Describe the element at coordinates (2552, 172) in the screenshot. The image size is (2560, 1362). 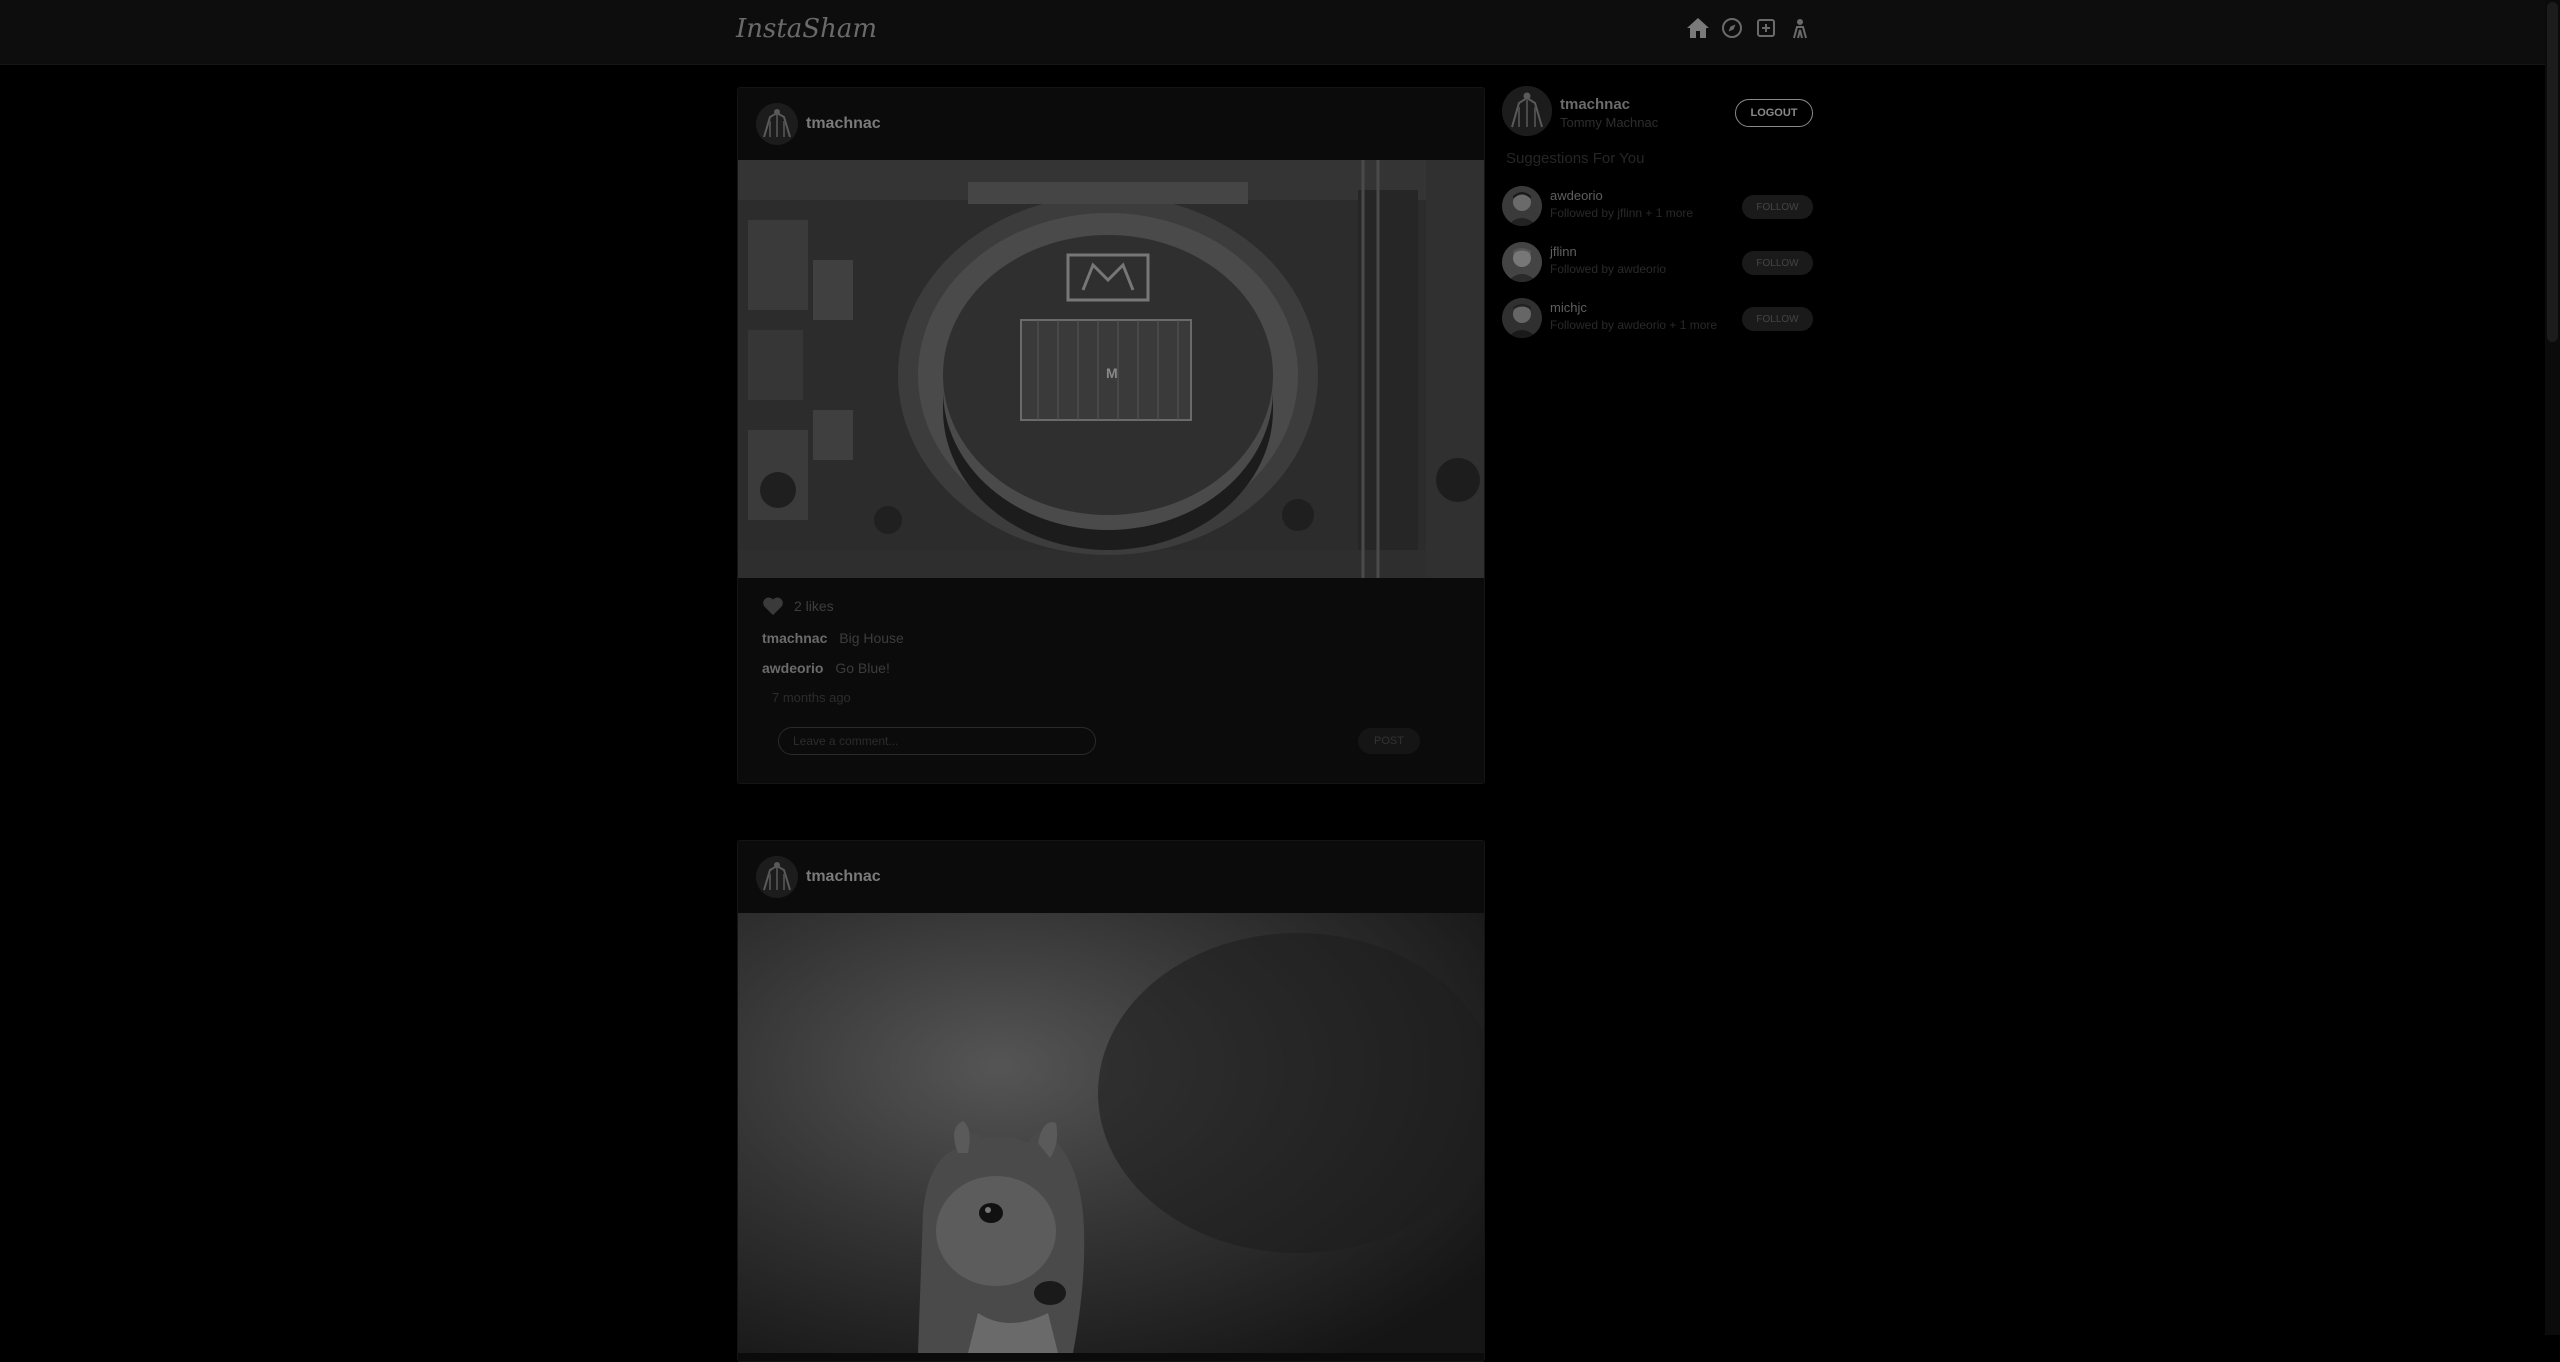
I see `scrollbar-thumb` at that location.